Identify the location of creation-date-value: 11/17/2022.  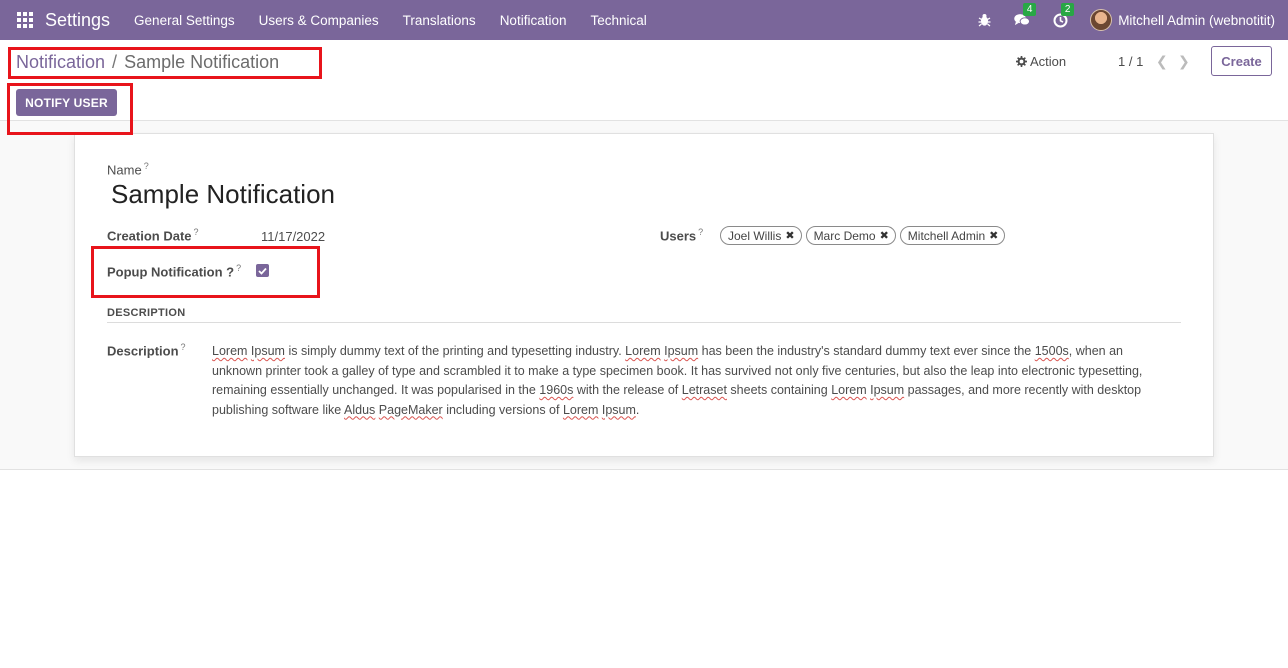
(293, 236).